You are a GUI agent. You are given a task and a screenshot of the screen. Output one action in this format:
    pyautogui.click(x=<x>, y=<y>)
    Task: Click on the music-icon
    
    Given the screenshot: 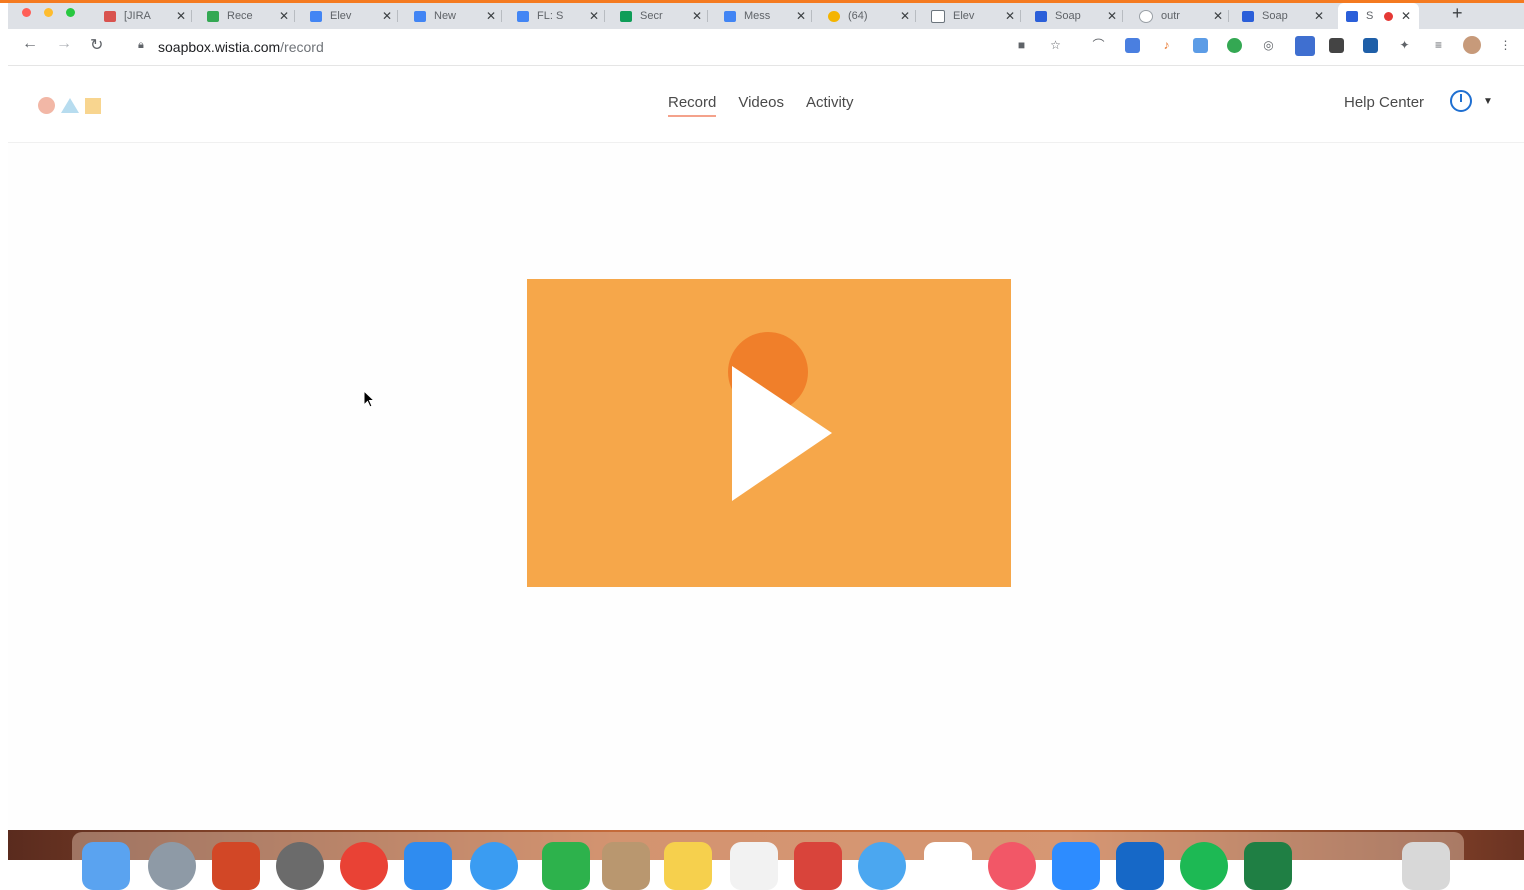 What is the action you would take?
    pyautogui.click(x=1012, y=866)
    